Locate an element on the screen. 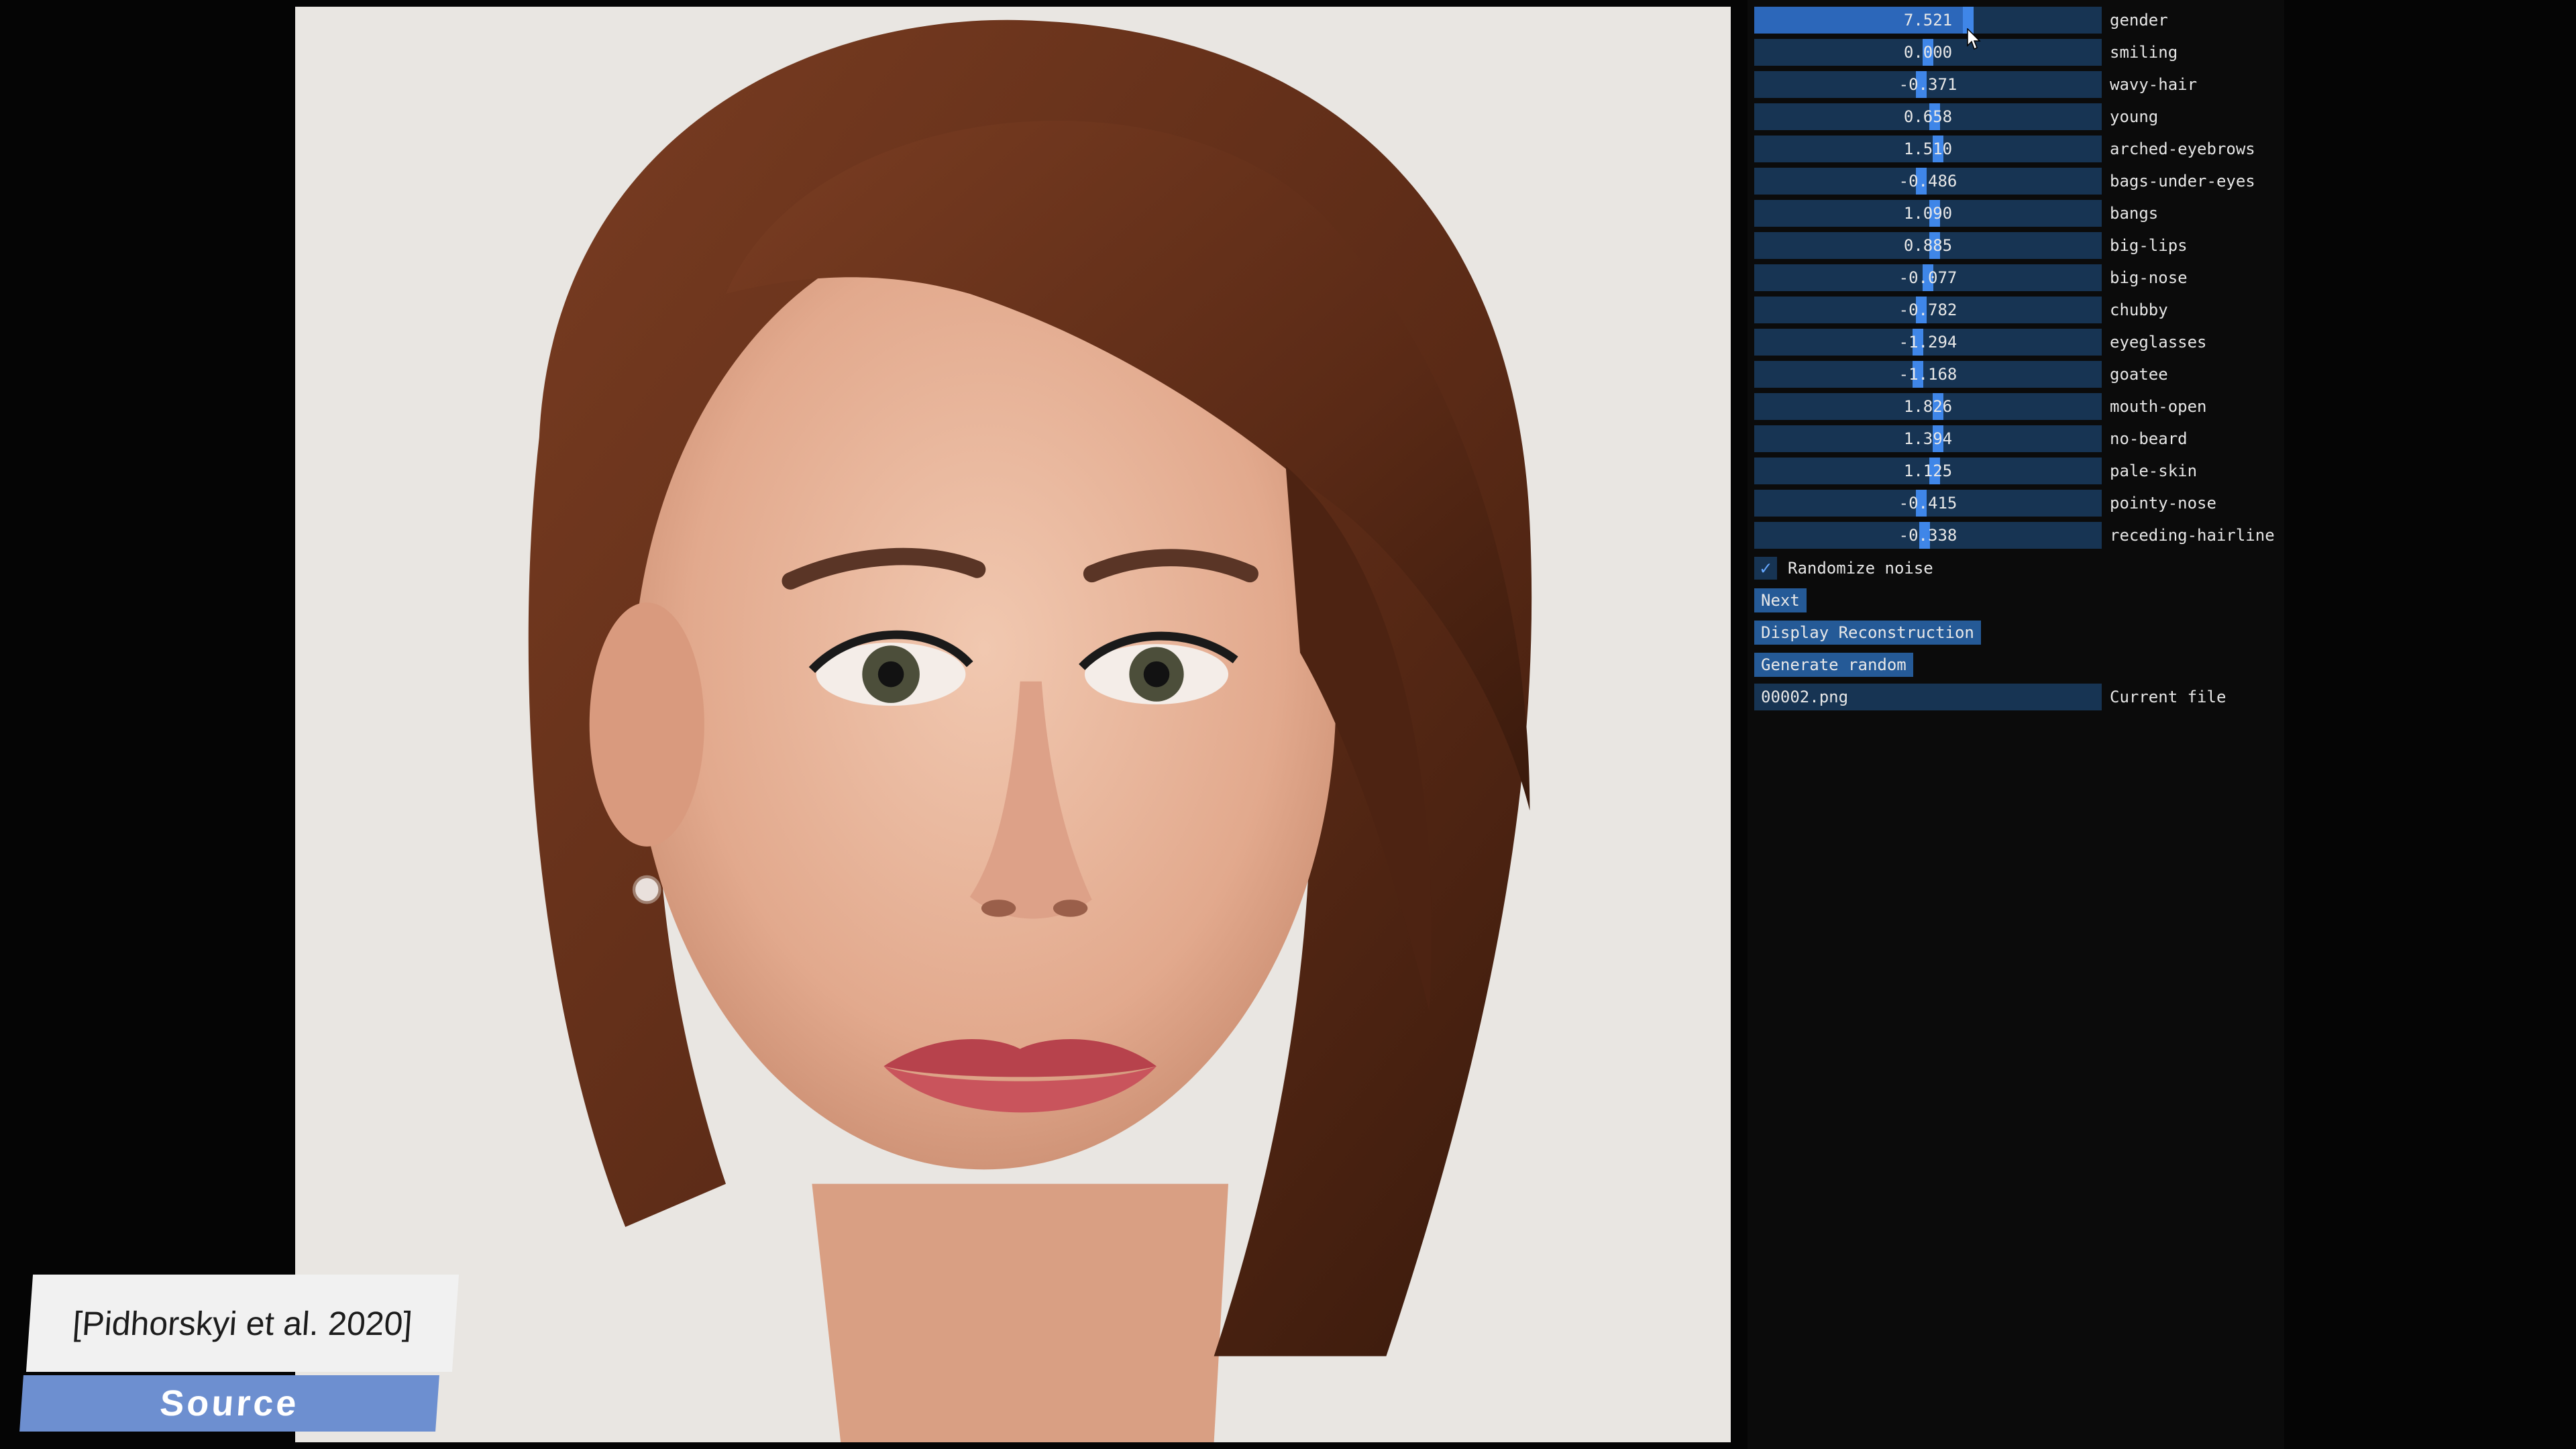 This screenshot has width=2576, height=1449. slider-big-lips: 0.885 is located at coordinates (1928, 245).